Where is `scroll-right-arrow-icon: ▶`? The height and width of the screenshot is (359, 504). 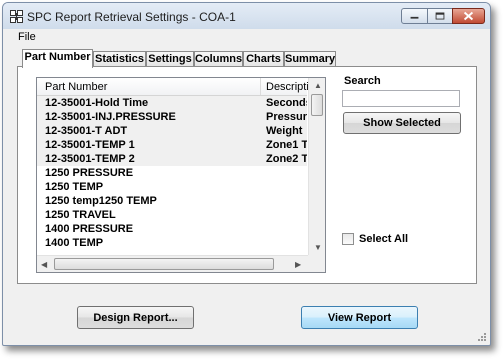
scroll-right-arrow-icon: ▶ is located at coordinates (298, 264).